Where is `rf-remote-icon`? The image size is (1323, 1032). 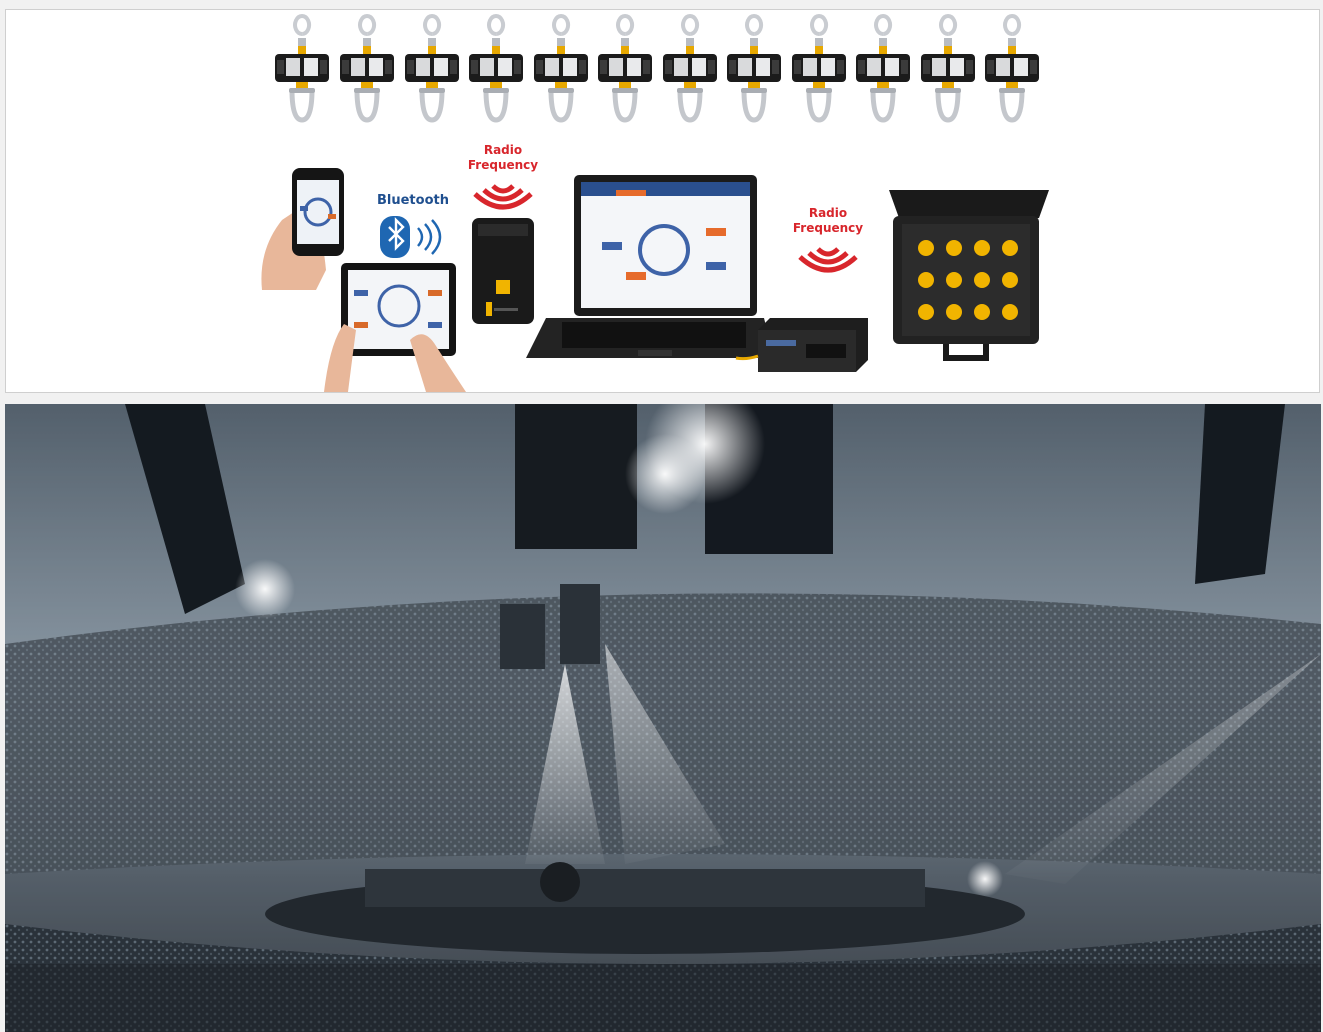 rf-remote-icon is located at coordinates (503, 271).